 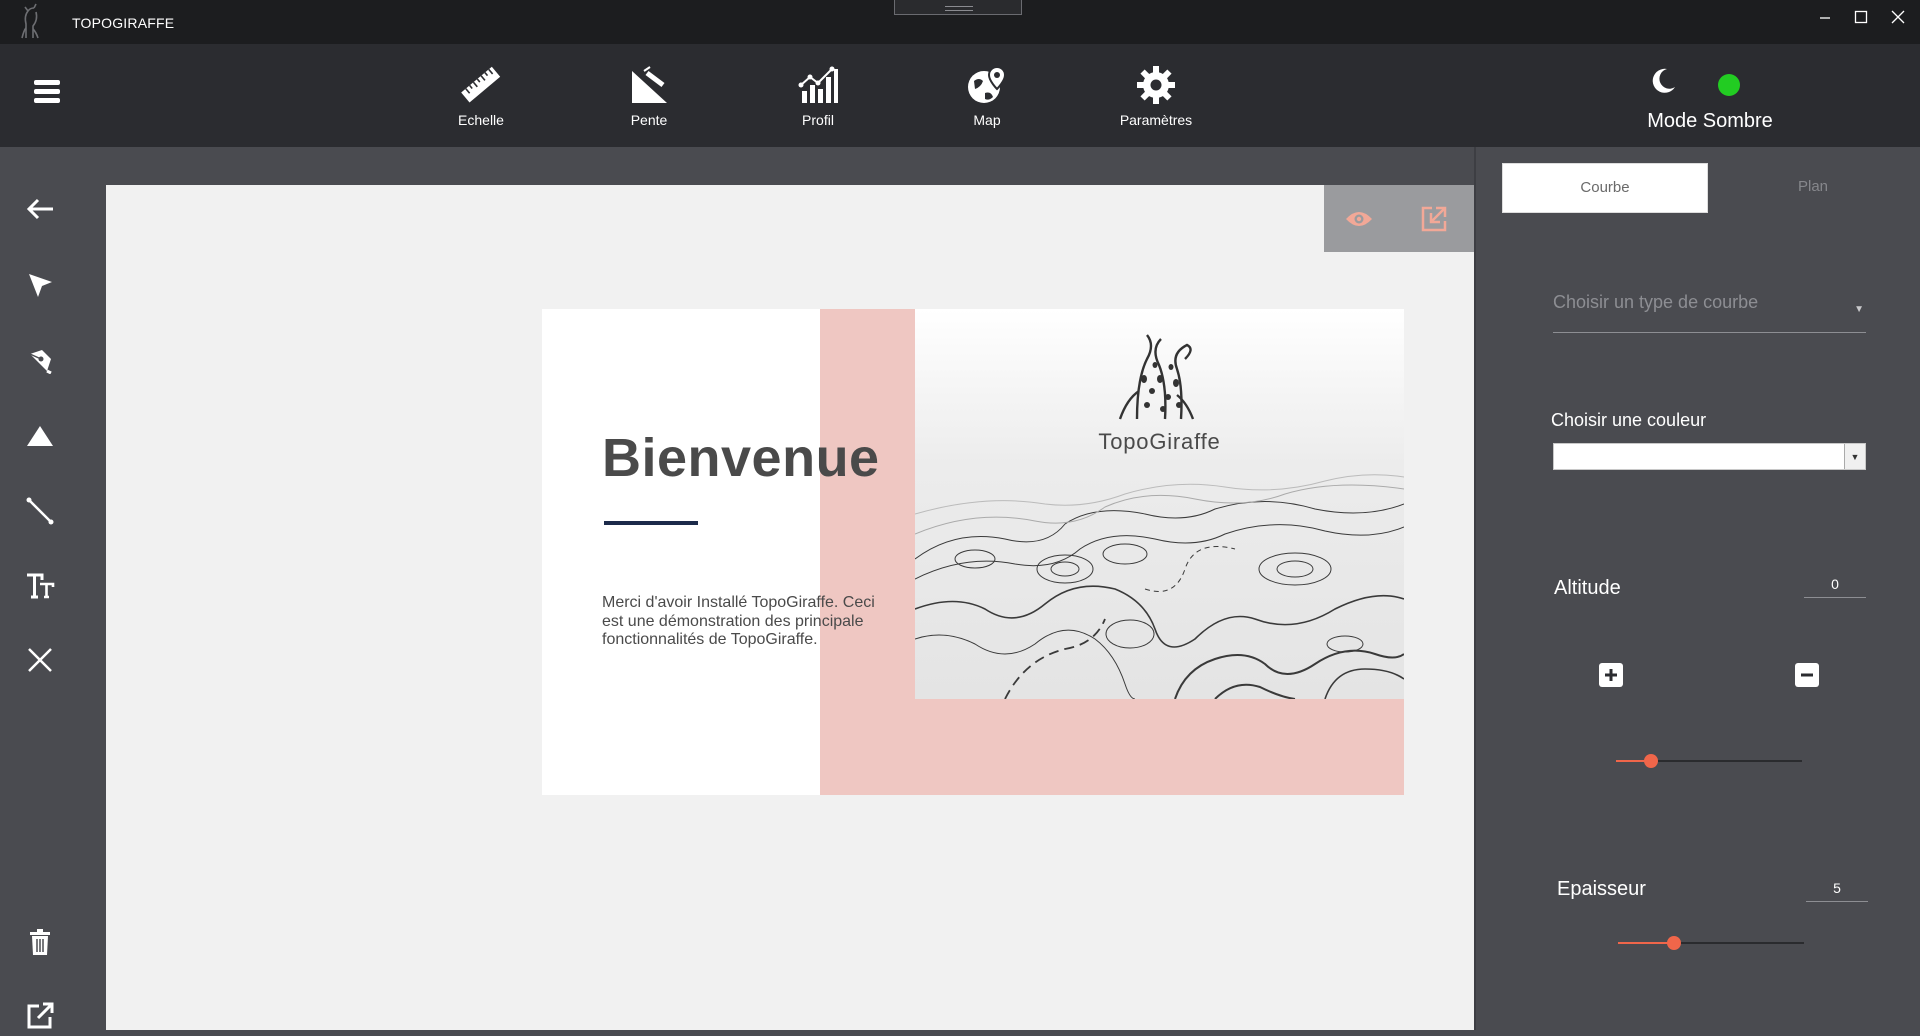 I want to click on minimize-button, so click(x=1825, y=23).